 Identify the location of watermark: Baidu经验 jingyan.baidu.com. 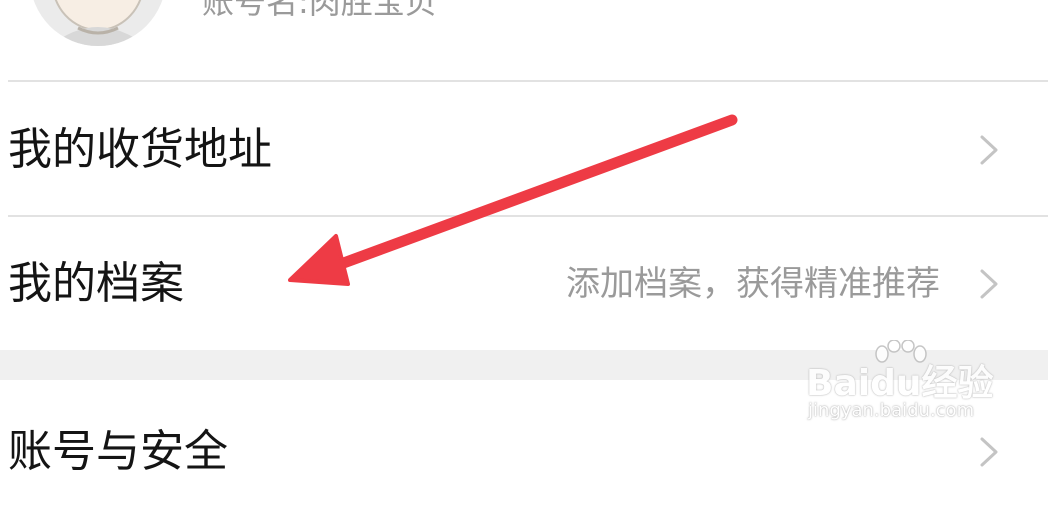
(906, 385).